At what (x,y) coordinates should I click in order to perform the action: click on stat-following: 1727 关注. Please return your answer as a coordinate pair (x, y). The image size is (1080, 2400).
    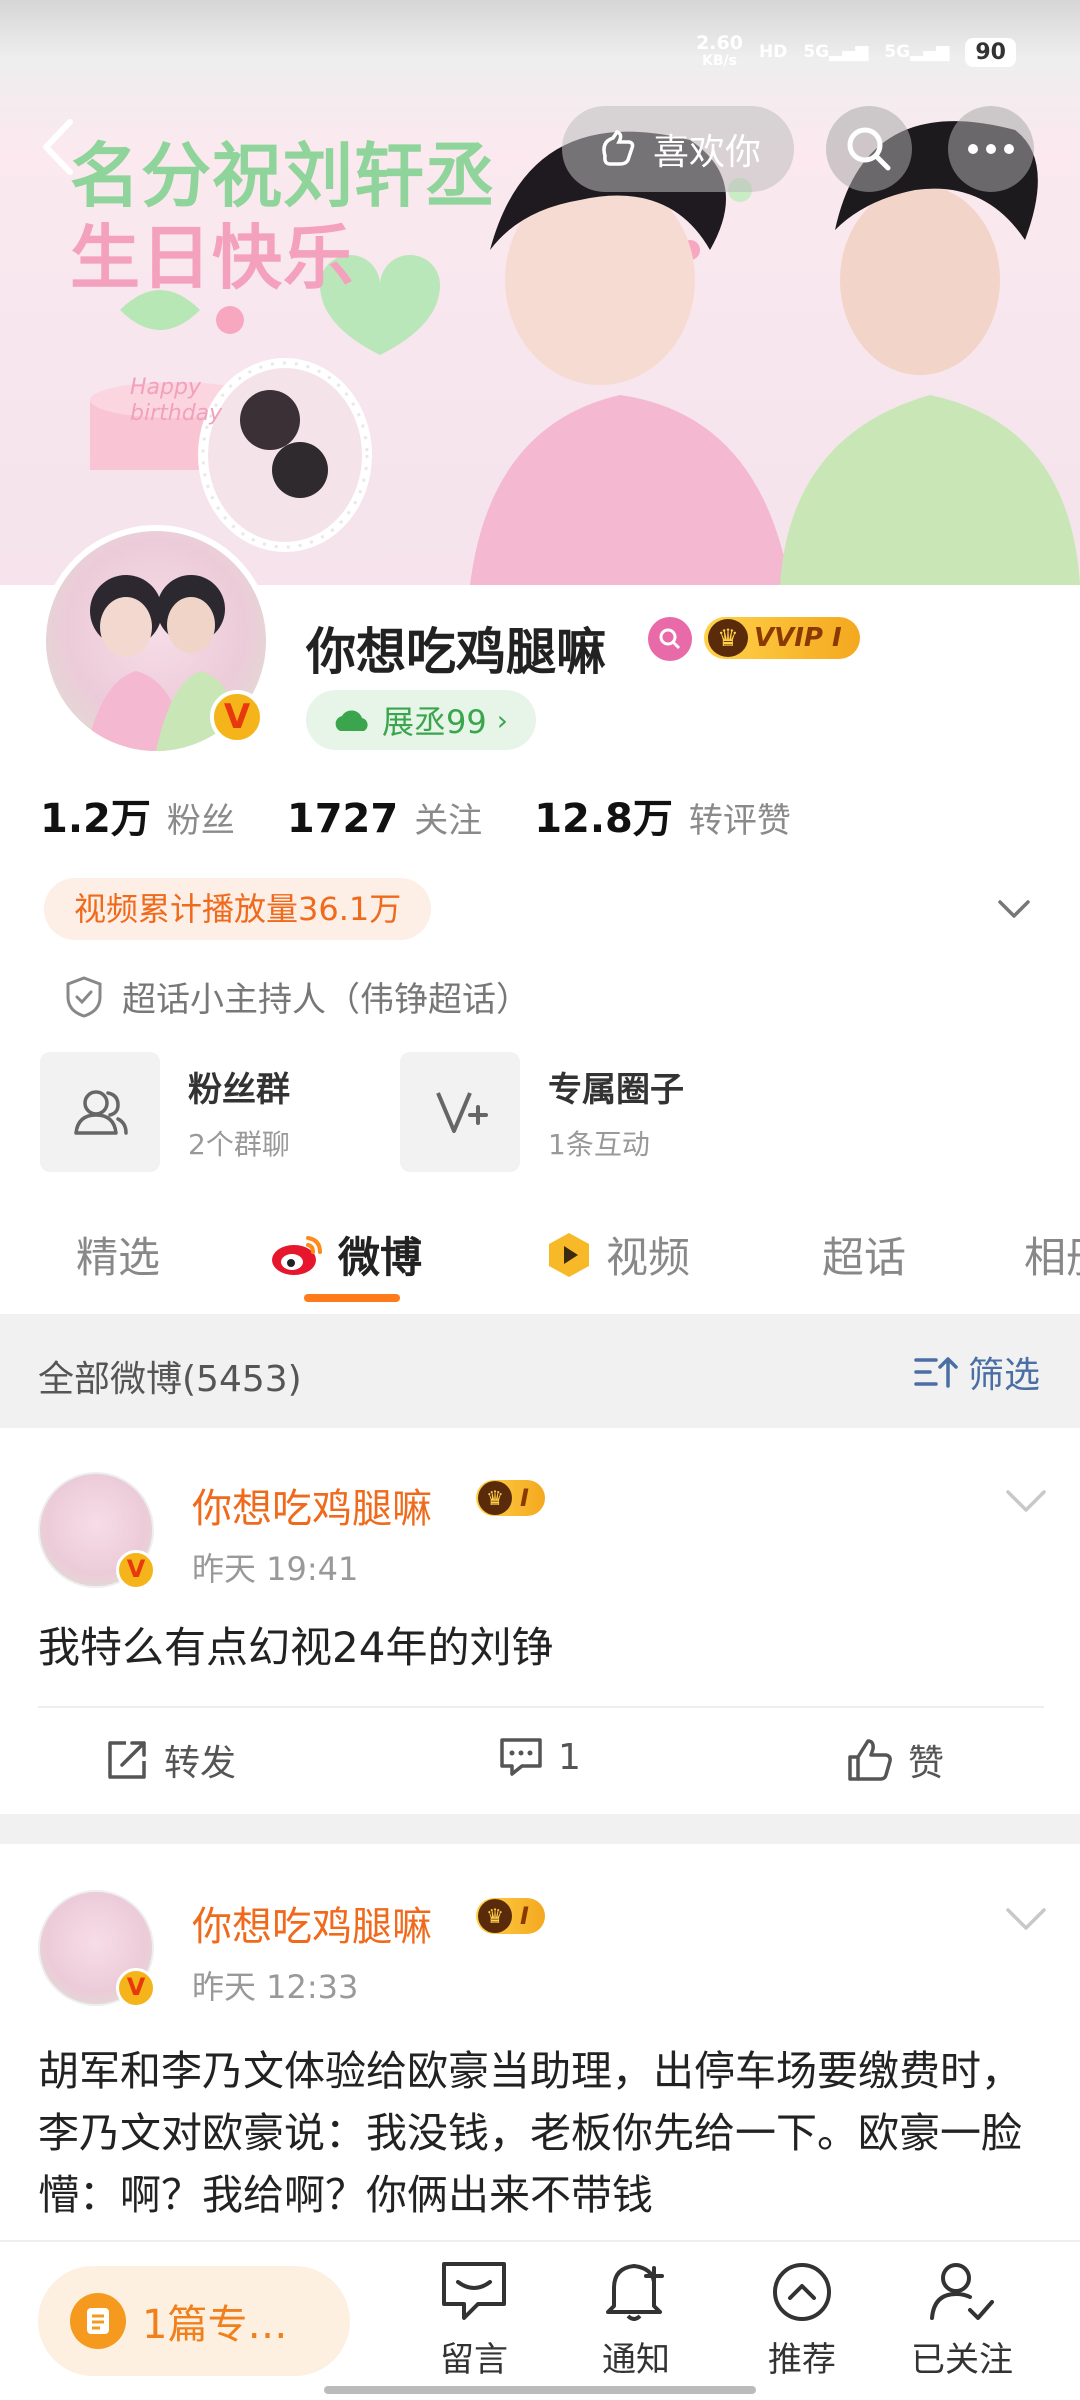
    Looking at the image, I should click on (384, 817).